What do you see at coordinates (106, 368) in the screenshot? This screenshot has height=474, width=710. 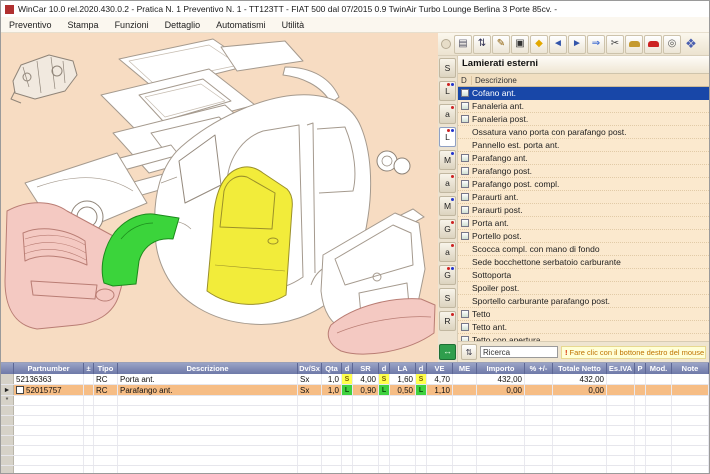 I see `table-column-header: Tipo` at bounding box center [106, 368].